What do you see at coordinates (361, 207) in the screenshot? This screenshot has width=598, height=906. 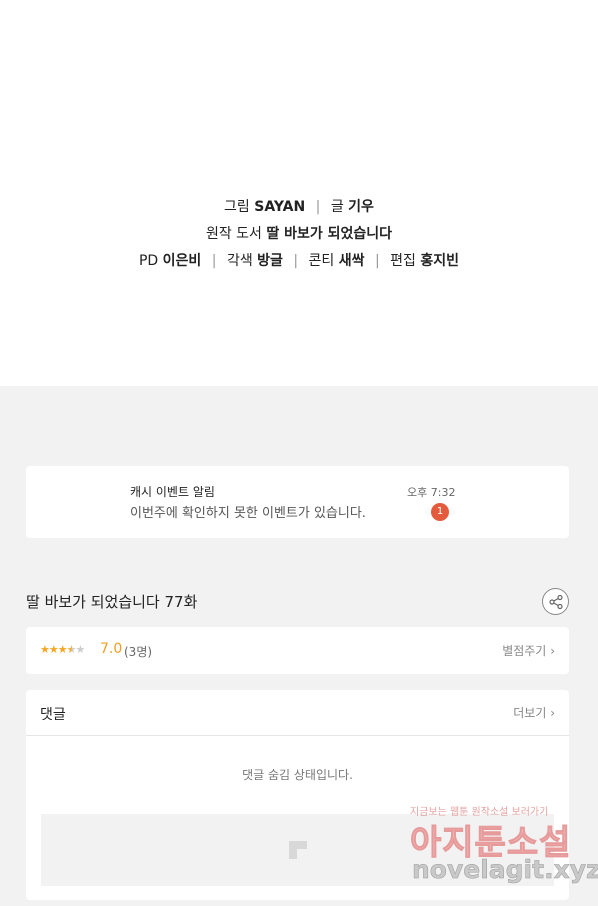 I see `story-value: 기우` at bounding box center [361, 207].